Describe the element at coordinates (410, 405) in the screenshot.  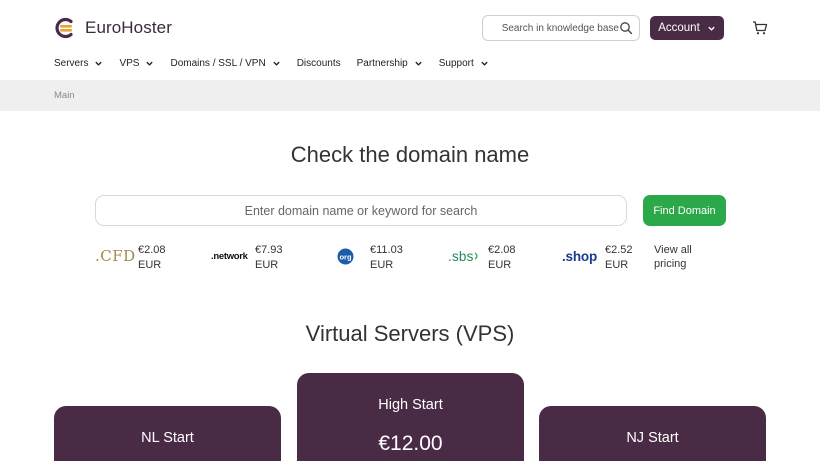
I see `plan-name: High Start` at that location.